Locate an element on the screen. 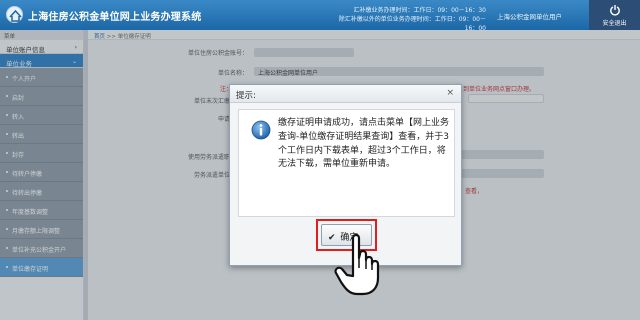 The width and height of the screenshot is (640, 320). logout-button: 安全退出 is located at coordinates (614, 15).